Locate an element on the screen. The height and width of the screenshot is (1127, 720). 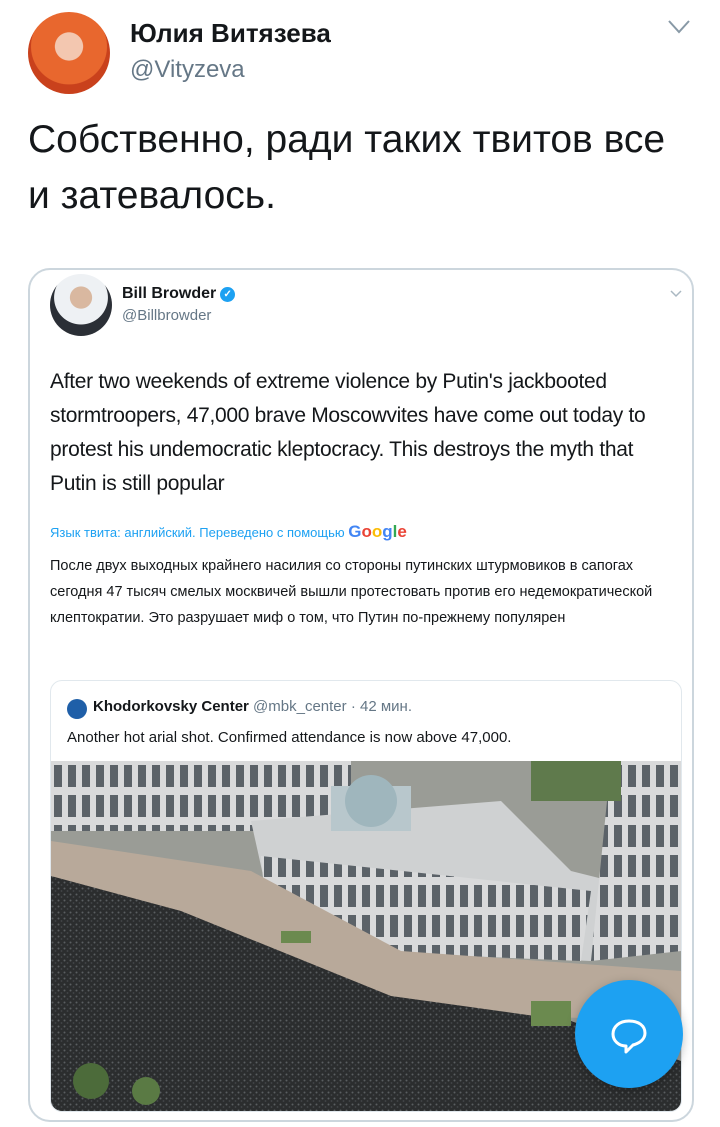
reply-bubble-icon is located at coordinates (629, 1036).